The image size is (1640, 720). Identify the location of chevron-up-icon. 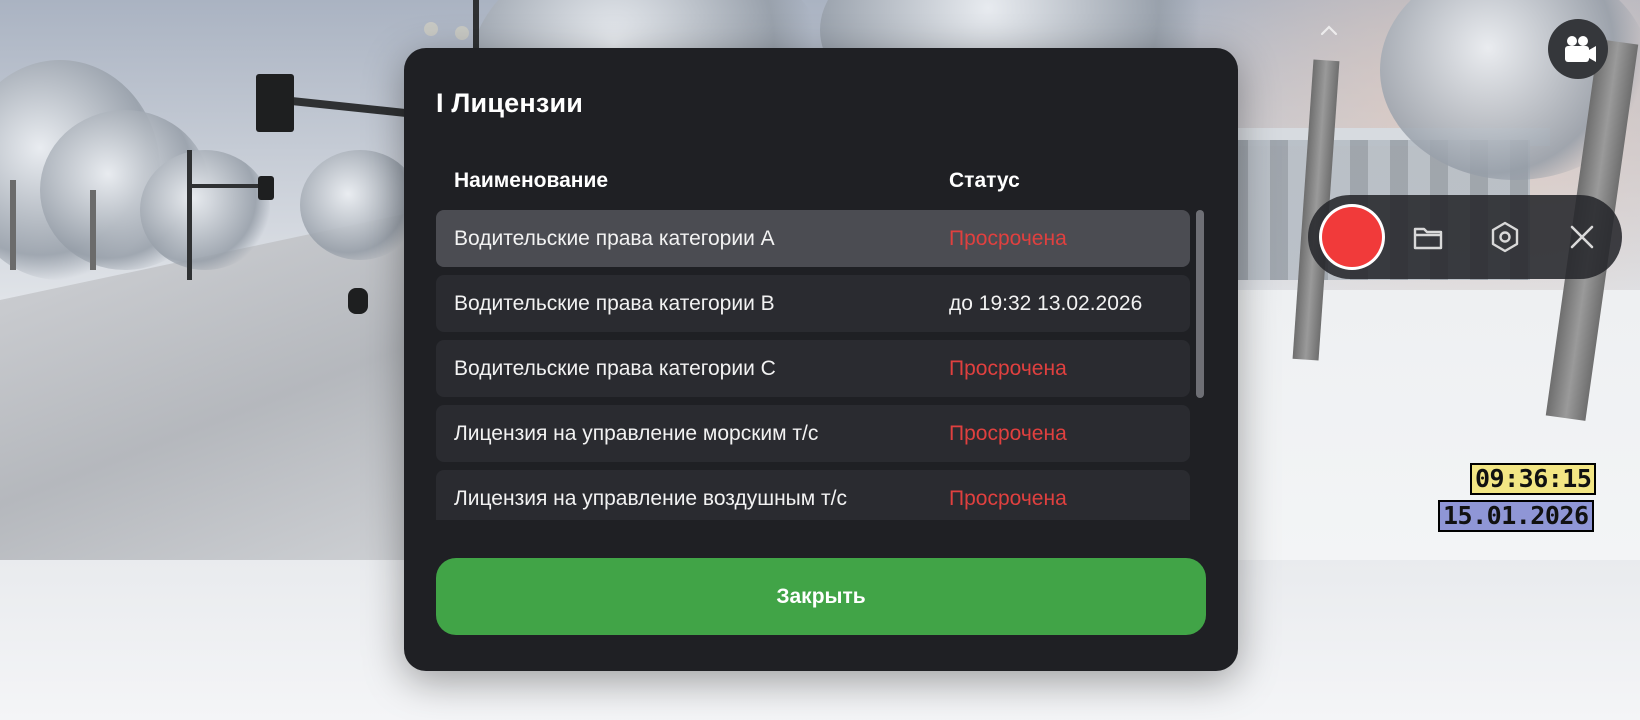
(1329, 31).